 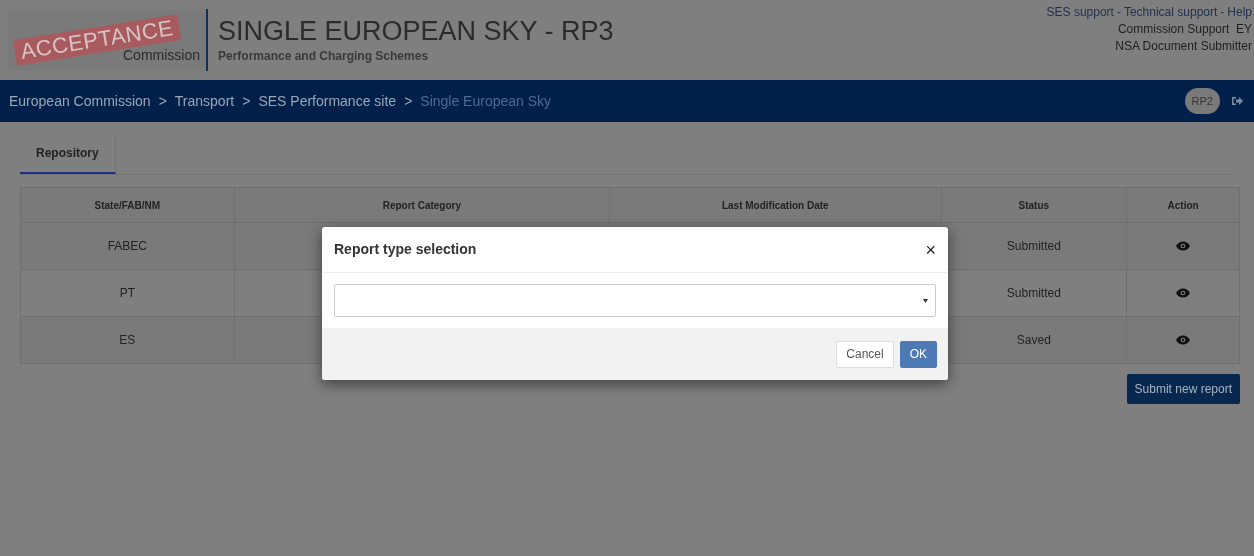 What do you see at coordinates (865, 354) in the screenshot?
I see `cancel-button: Cancel` at bounding box center [865, 354].